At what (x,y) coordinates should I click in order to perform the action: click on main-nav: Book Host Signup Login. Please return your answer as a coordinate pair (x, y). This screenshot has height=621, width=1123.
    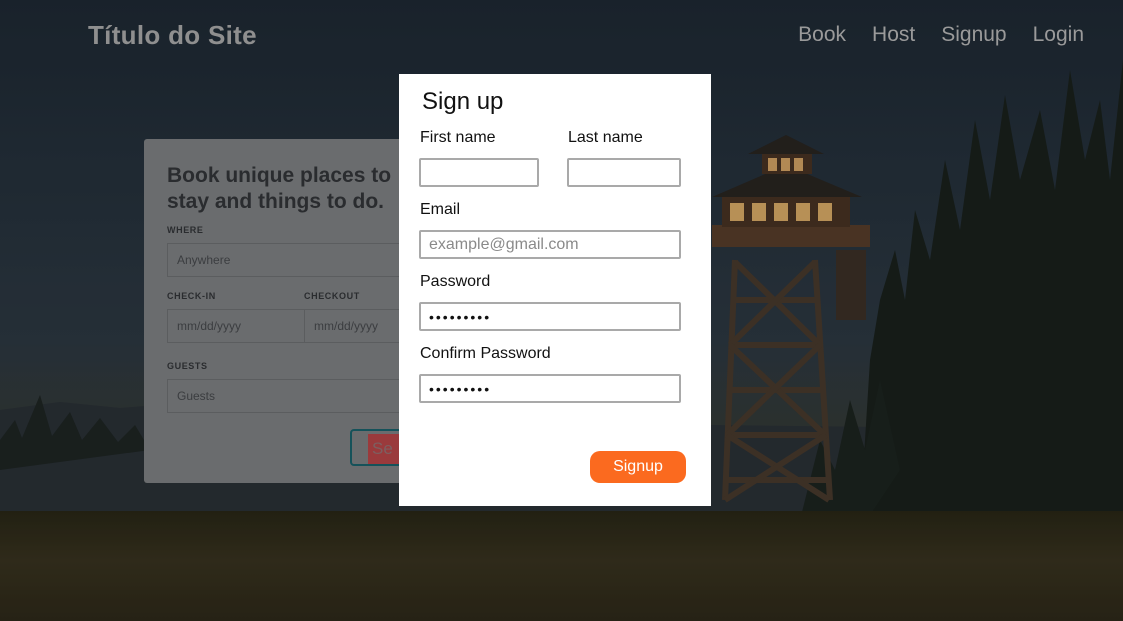
    Looking at the image, I should click on (941, 35).